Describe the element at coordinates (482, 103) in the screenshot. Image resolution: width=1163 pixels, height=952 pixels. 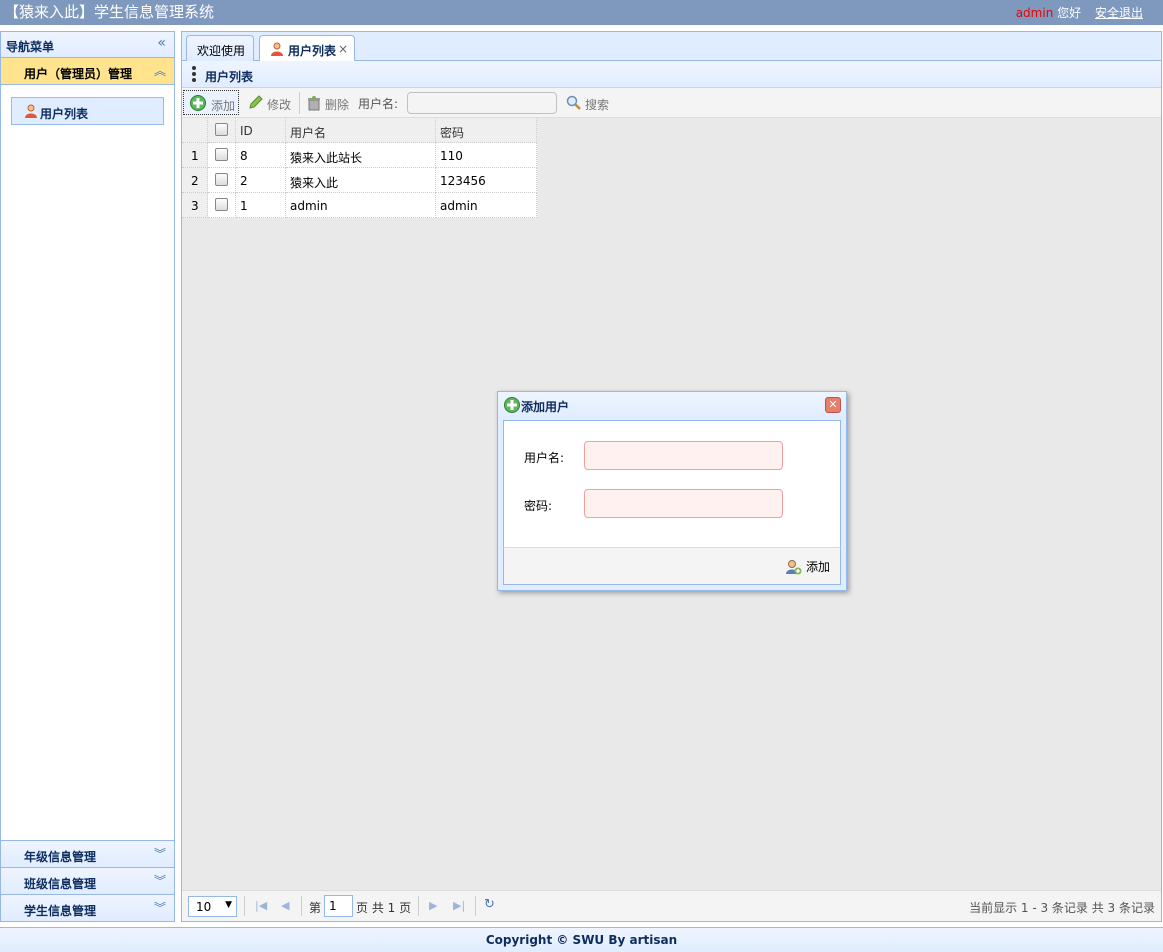
I see `search-username-input` at that location.